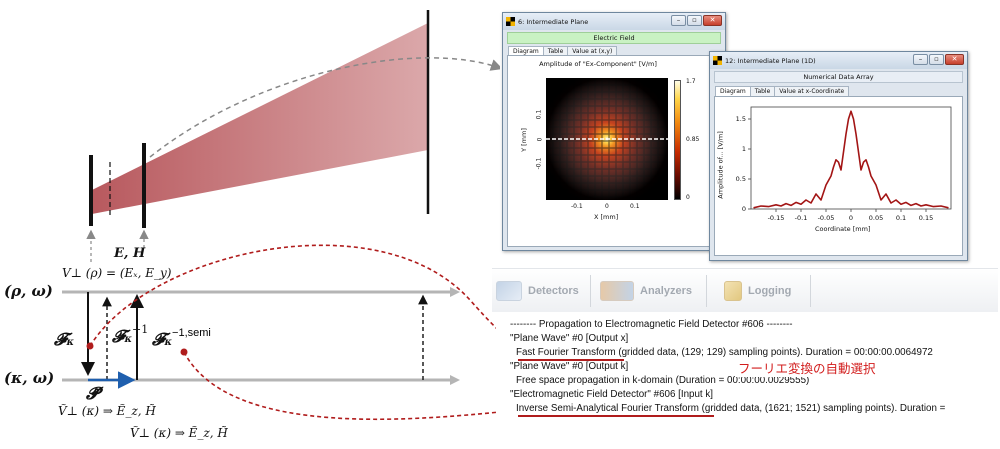 The image size is (1000, 449). Describe the element at coordinates (569, 338) in the screenshot. I see `log-line: "Plane Wave" #0 [Output x]` at that location.